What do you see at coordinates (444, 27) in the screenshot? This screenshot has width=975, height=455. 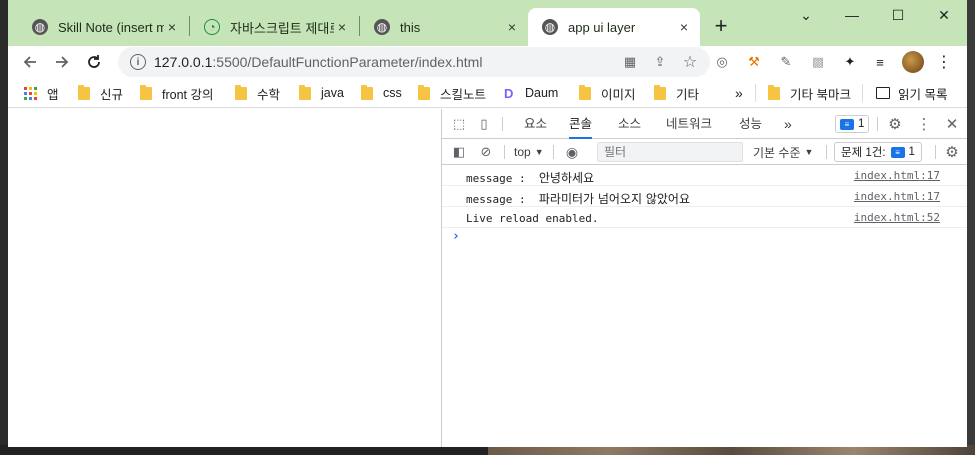 I see `tab-this: ◍ this ×` at bounding box center [444, 27].